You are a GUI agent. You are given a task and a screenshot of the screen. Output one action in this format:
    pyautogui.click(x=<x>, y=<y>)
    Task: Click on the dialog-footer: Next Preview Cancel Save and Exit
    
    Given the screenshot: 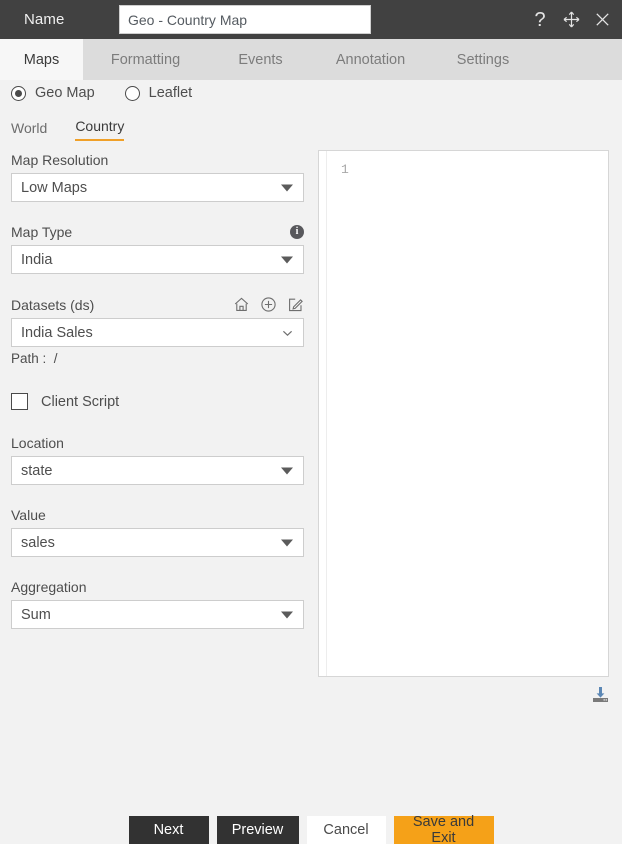 What is the action you would take?
    pyautogui.click(x=311, y=827)
    